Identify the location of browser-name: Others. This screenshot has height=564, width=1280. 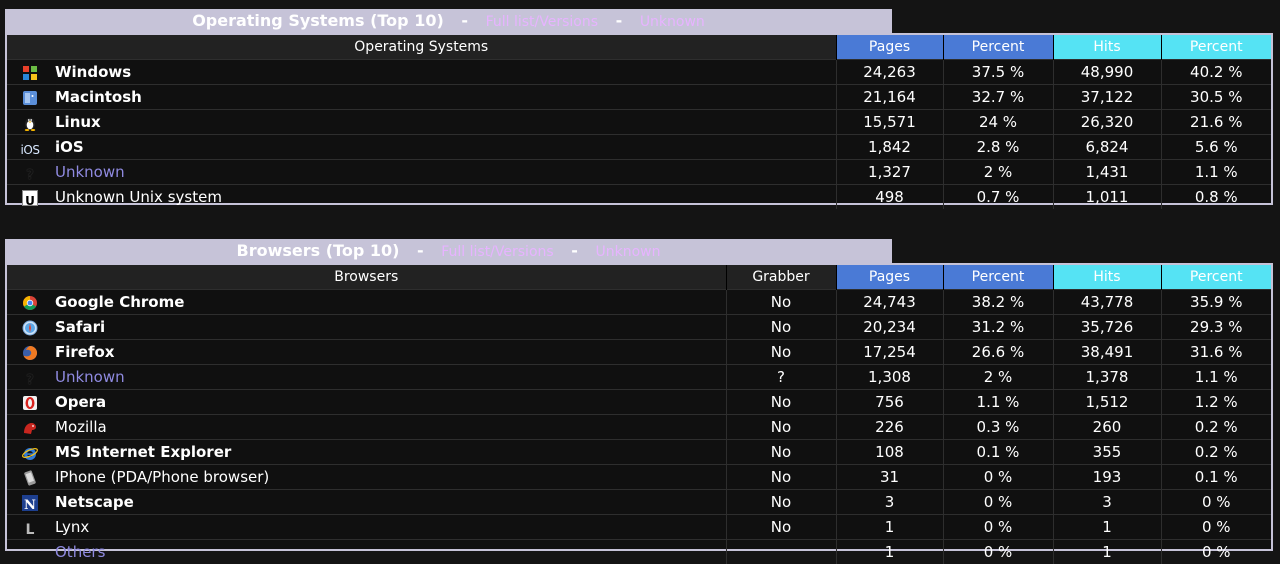
(389, 552).